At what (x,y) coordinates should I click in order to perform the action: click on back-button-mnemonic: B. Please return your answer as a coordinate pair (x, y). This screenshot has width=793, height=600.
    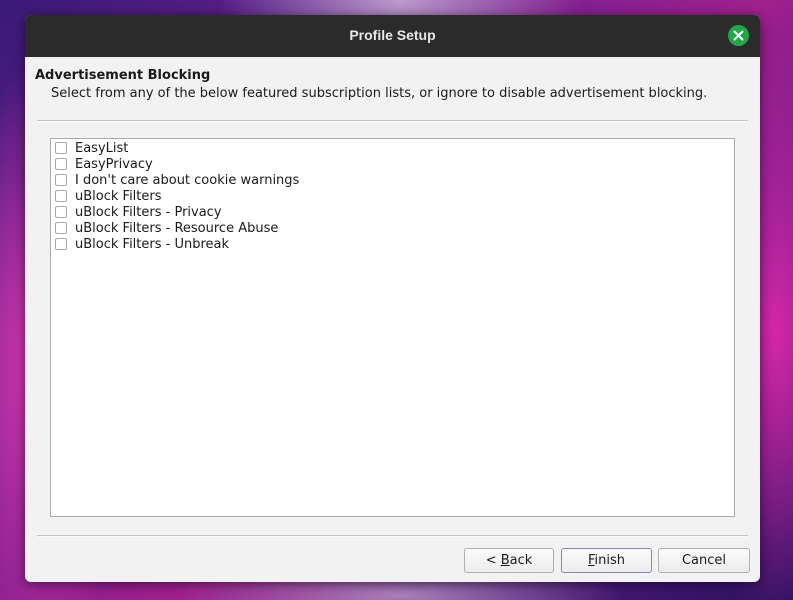
    Looking at the image, I should click on (505, 560).